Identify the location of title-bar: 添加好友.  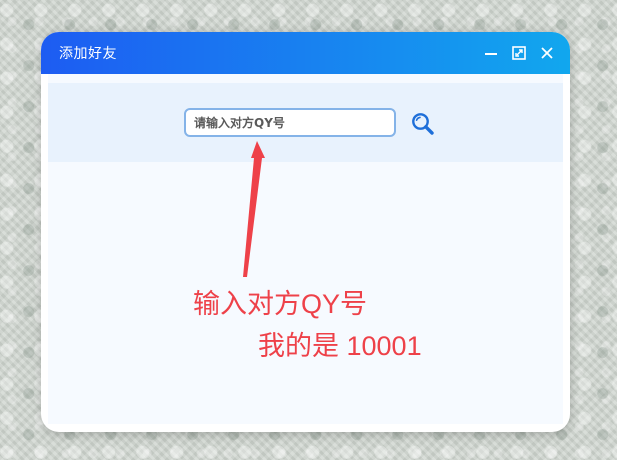
(305, 53).